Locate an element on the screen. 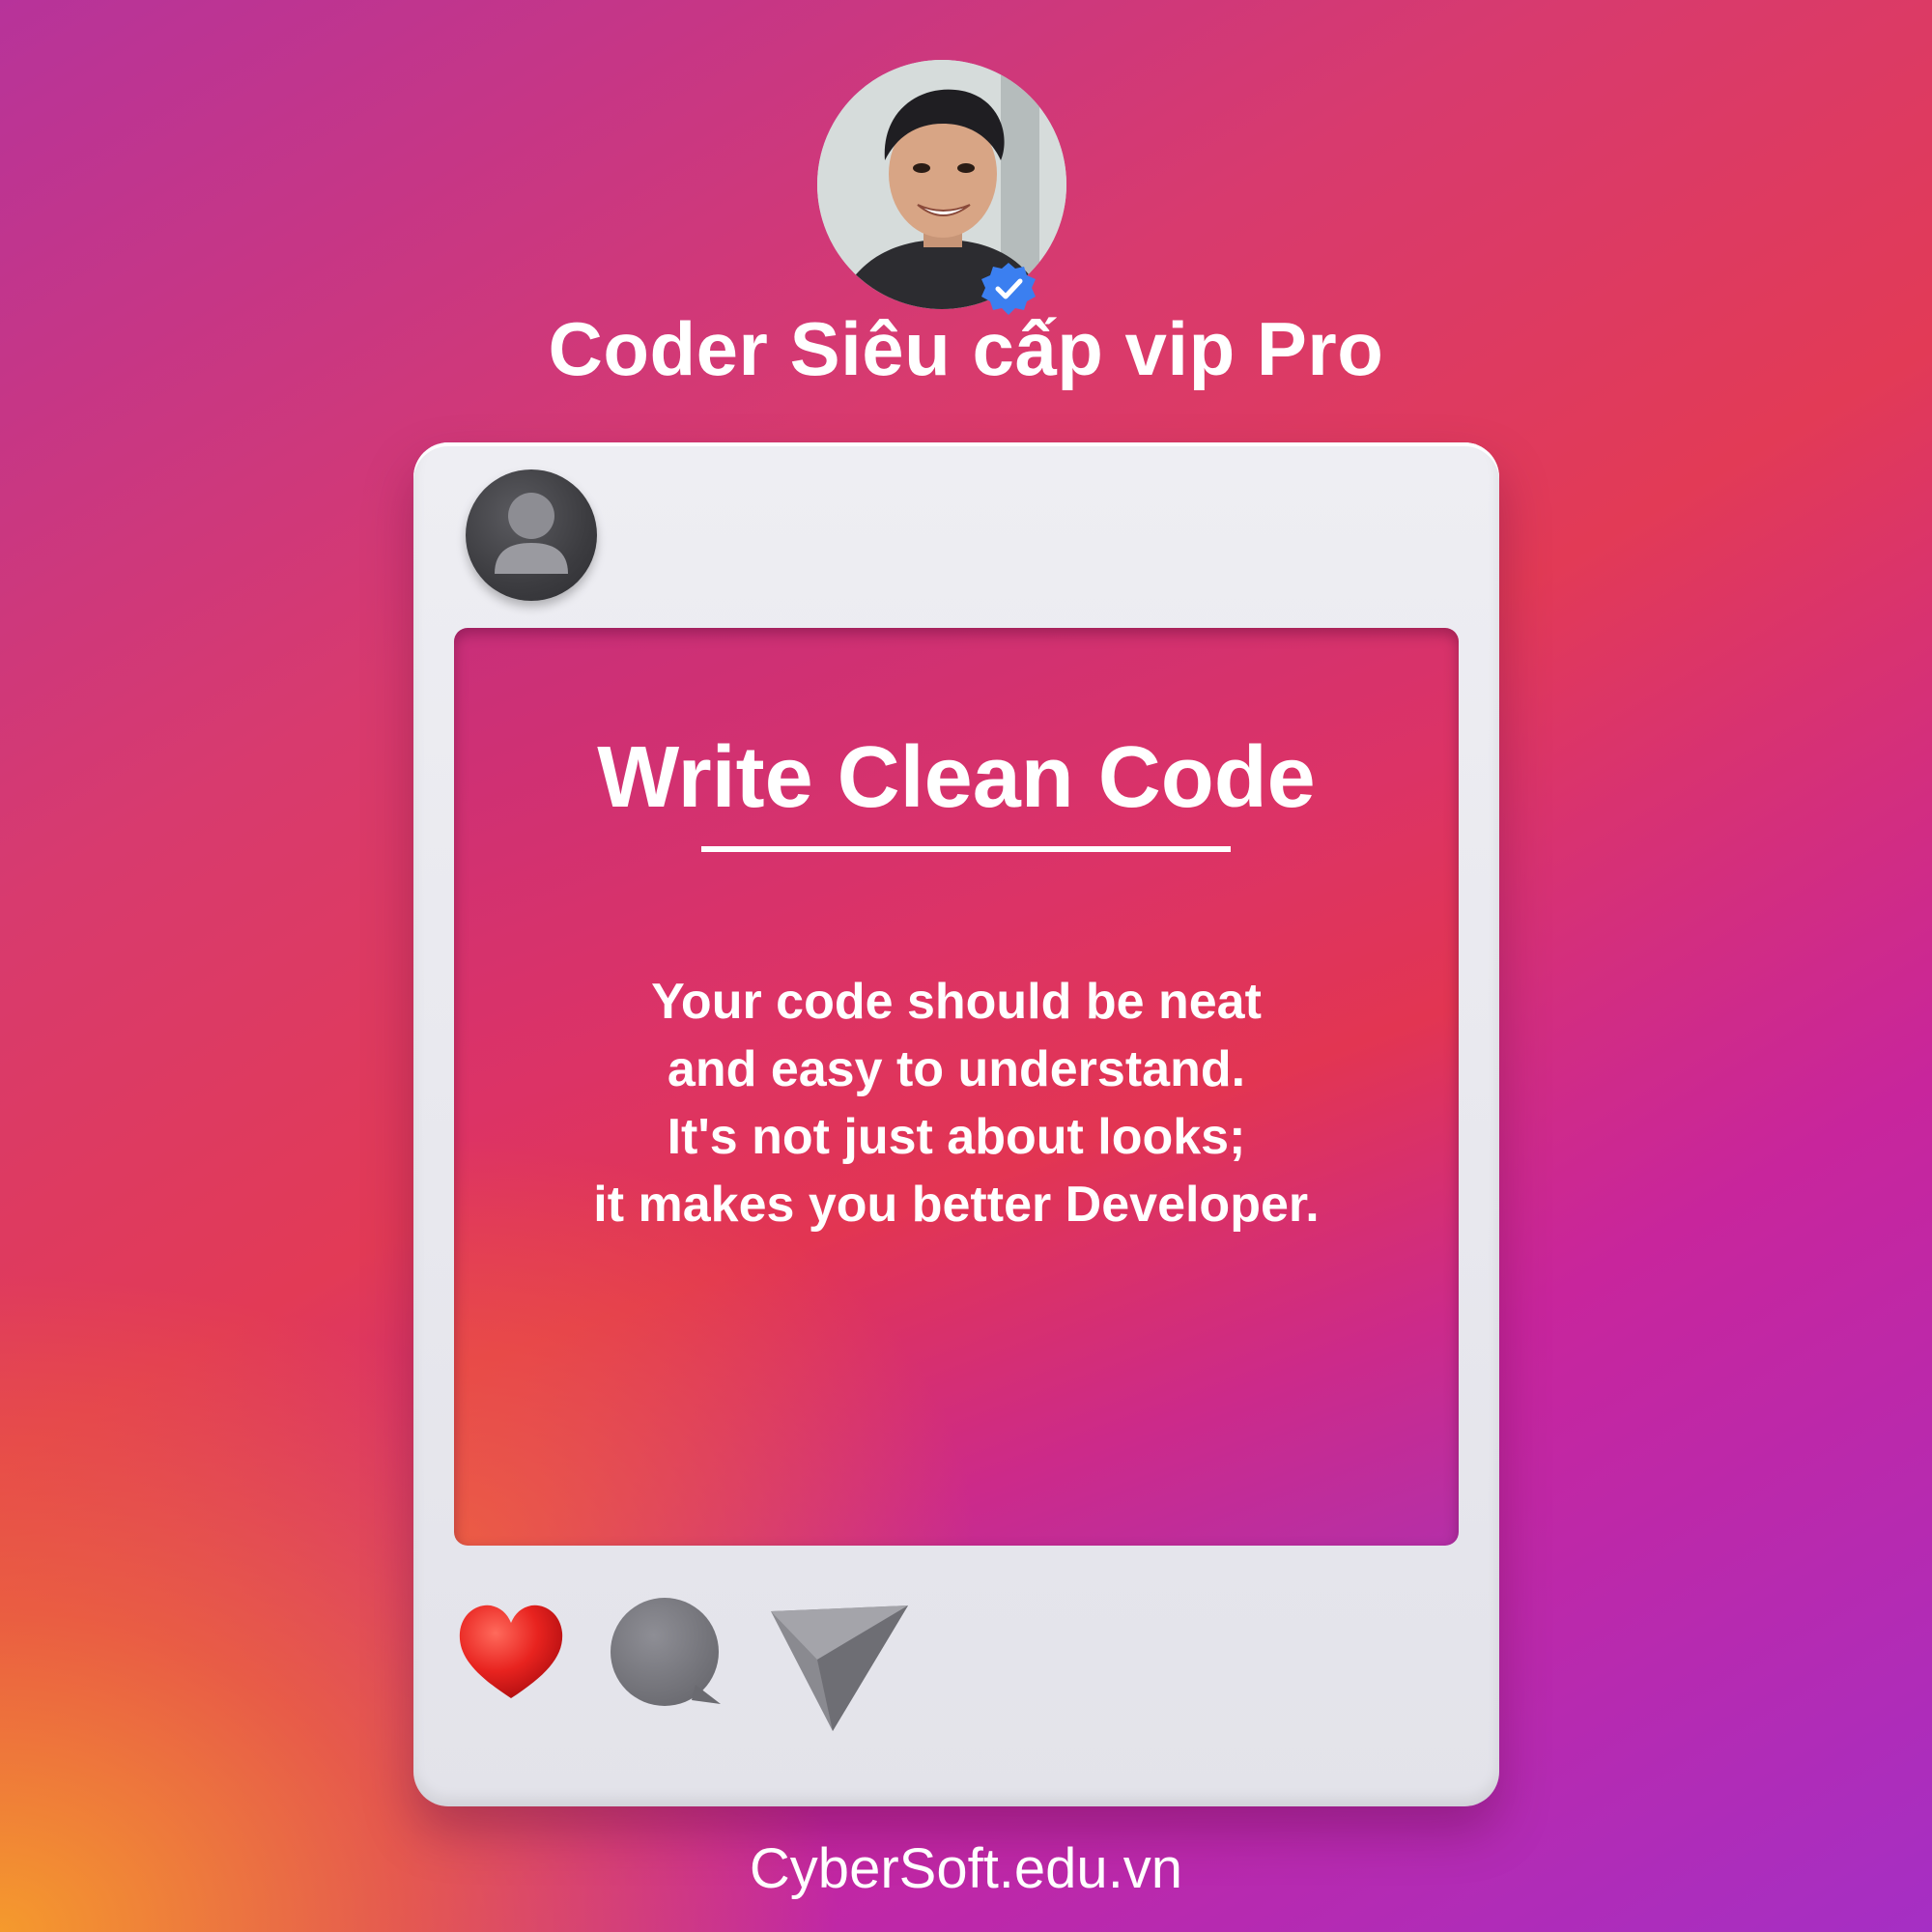  title-underline is located at coordinates (966, 849).